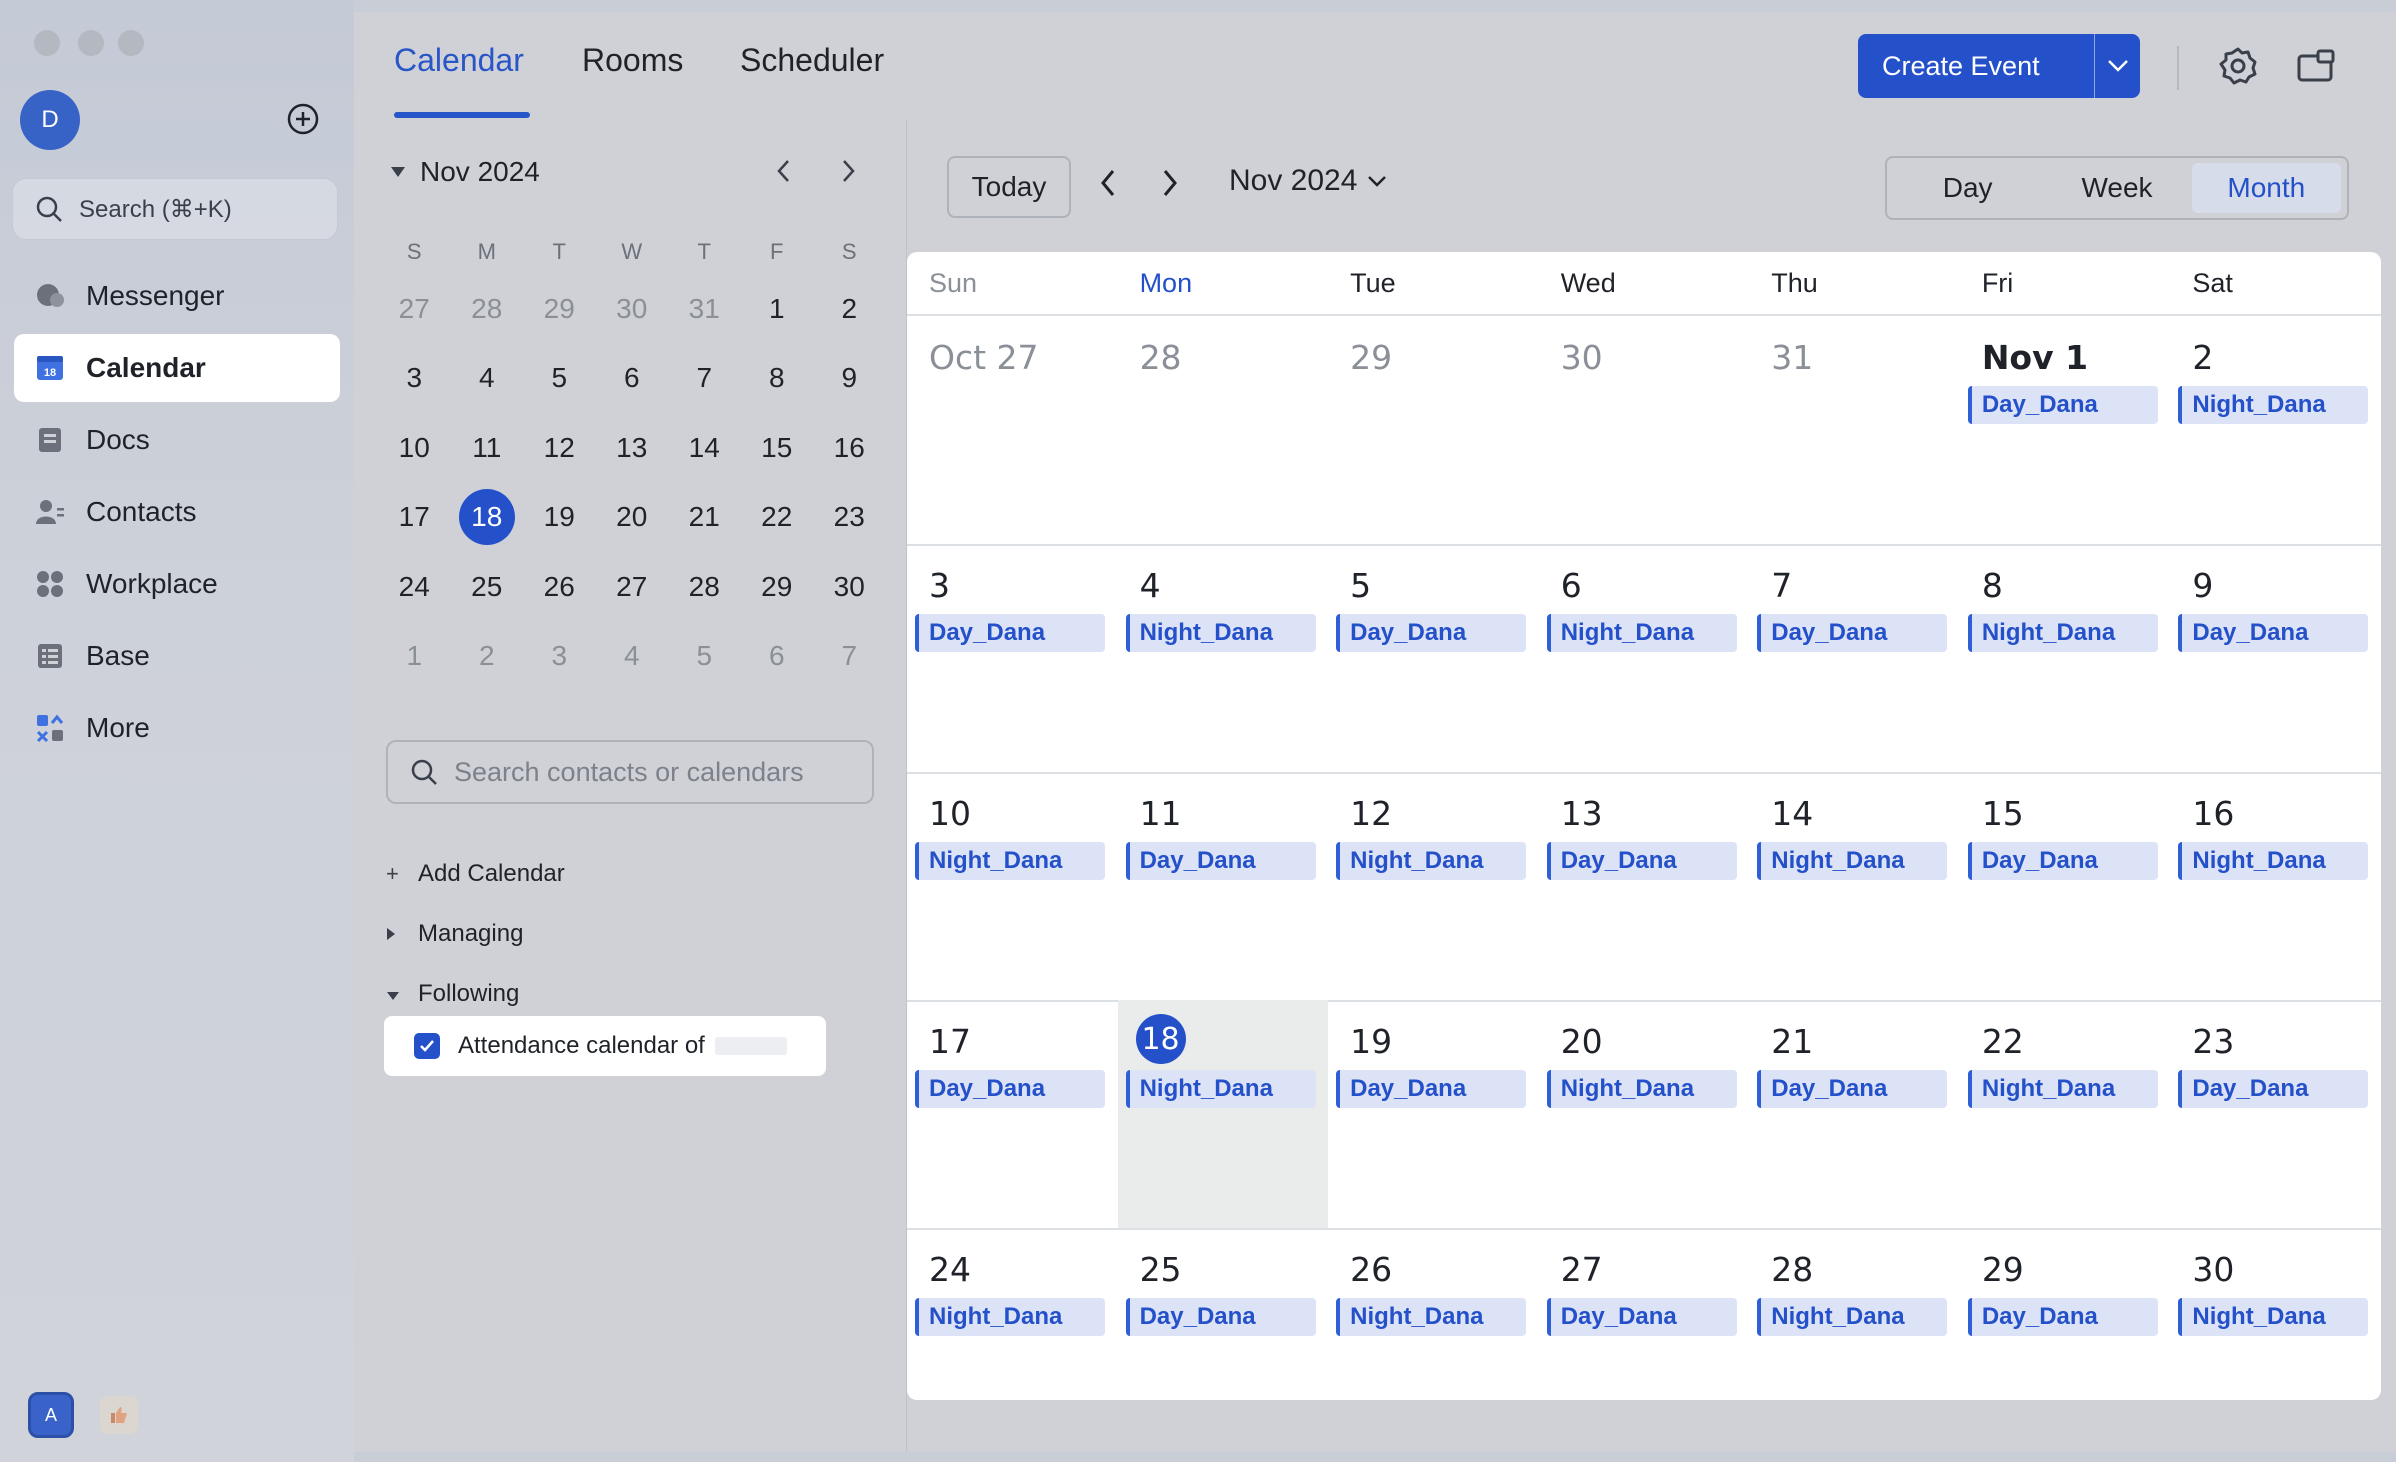  What do you see at coordinates (784, 171) in the screenshot?
I see `mini-prev-month-icon` at bounding box center [784, 171].